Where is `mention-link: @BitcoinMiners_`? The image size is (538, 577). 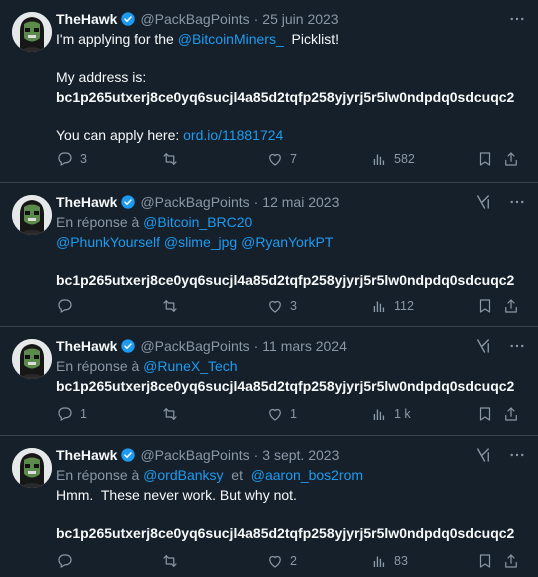 mention-link: @BitcoinMiners_ is located at coordinates (231, 39).